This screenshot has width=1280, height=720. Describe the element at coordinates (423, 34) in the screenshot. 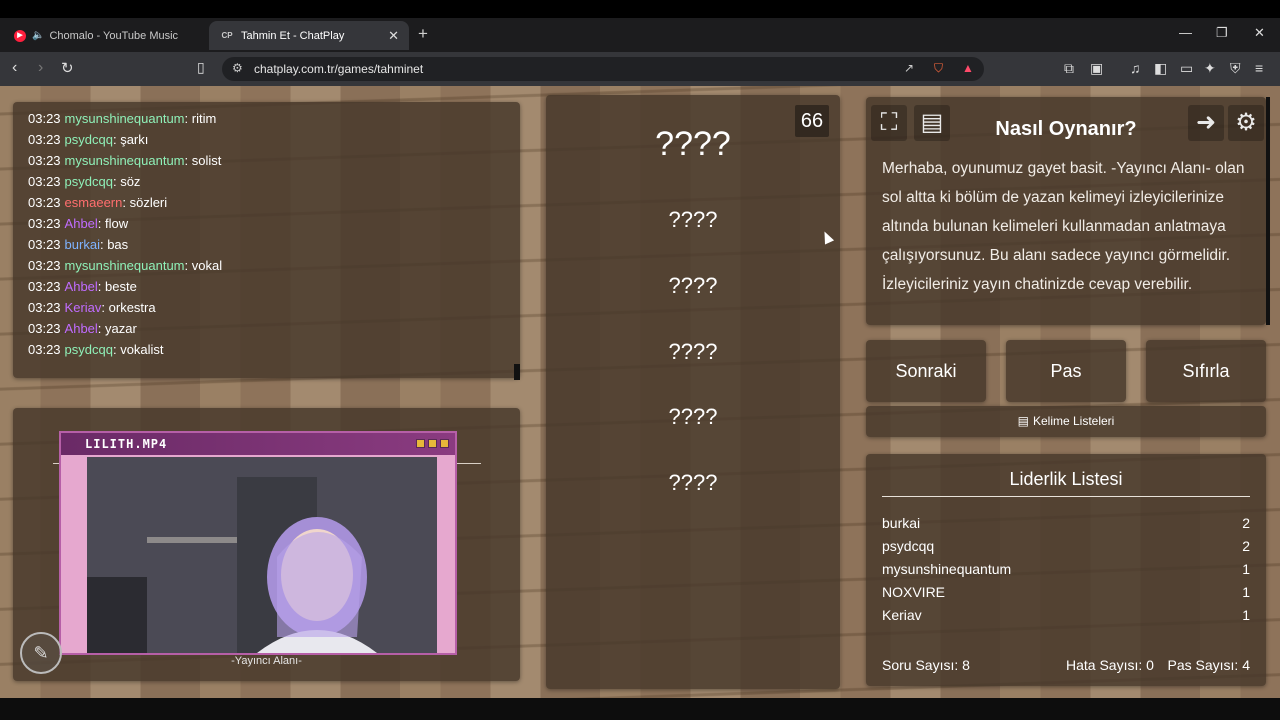

I see `new-tab-button: +` at that location.